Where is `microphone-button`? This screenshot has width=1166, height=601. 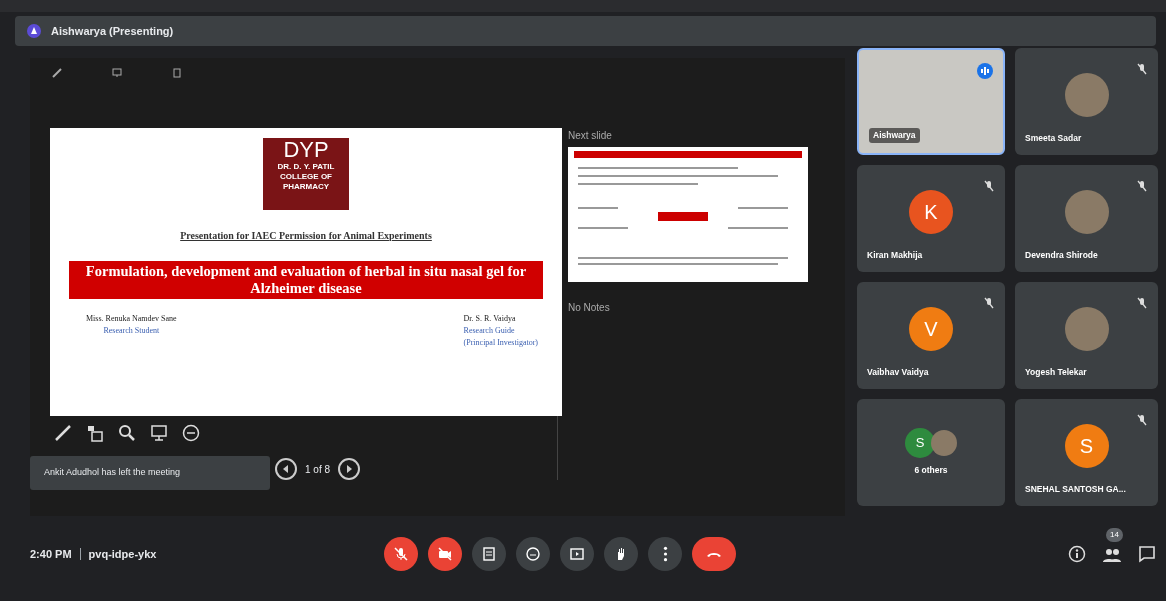
microphone-button is located at coordinates (401, 554).